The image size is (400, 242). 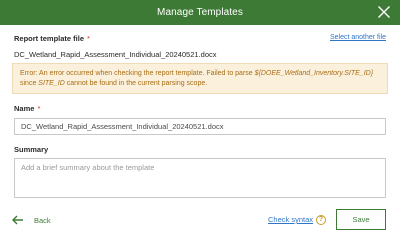 What do you see at coordinates (31, 220) in the screenshot?
I see `back-button: Back` at bounding box center [31, 220].